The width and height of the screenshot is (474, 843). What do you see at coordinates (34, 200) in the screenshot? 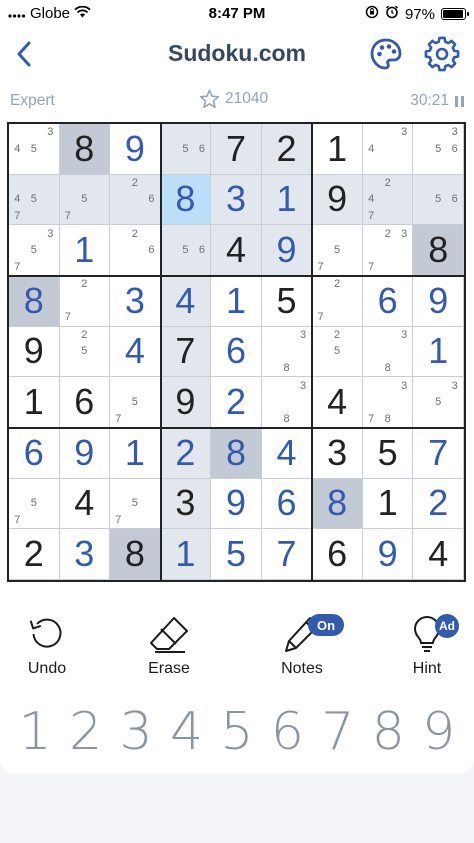
I see `board-cell: 457` at bounding box center [34, 200].